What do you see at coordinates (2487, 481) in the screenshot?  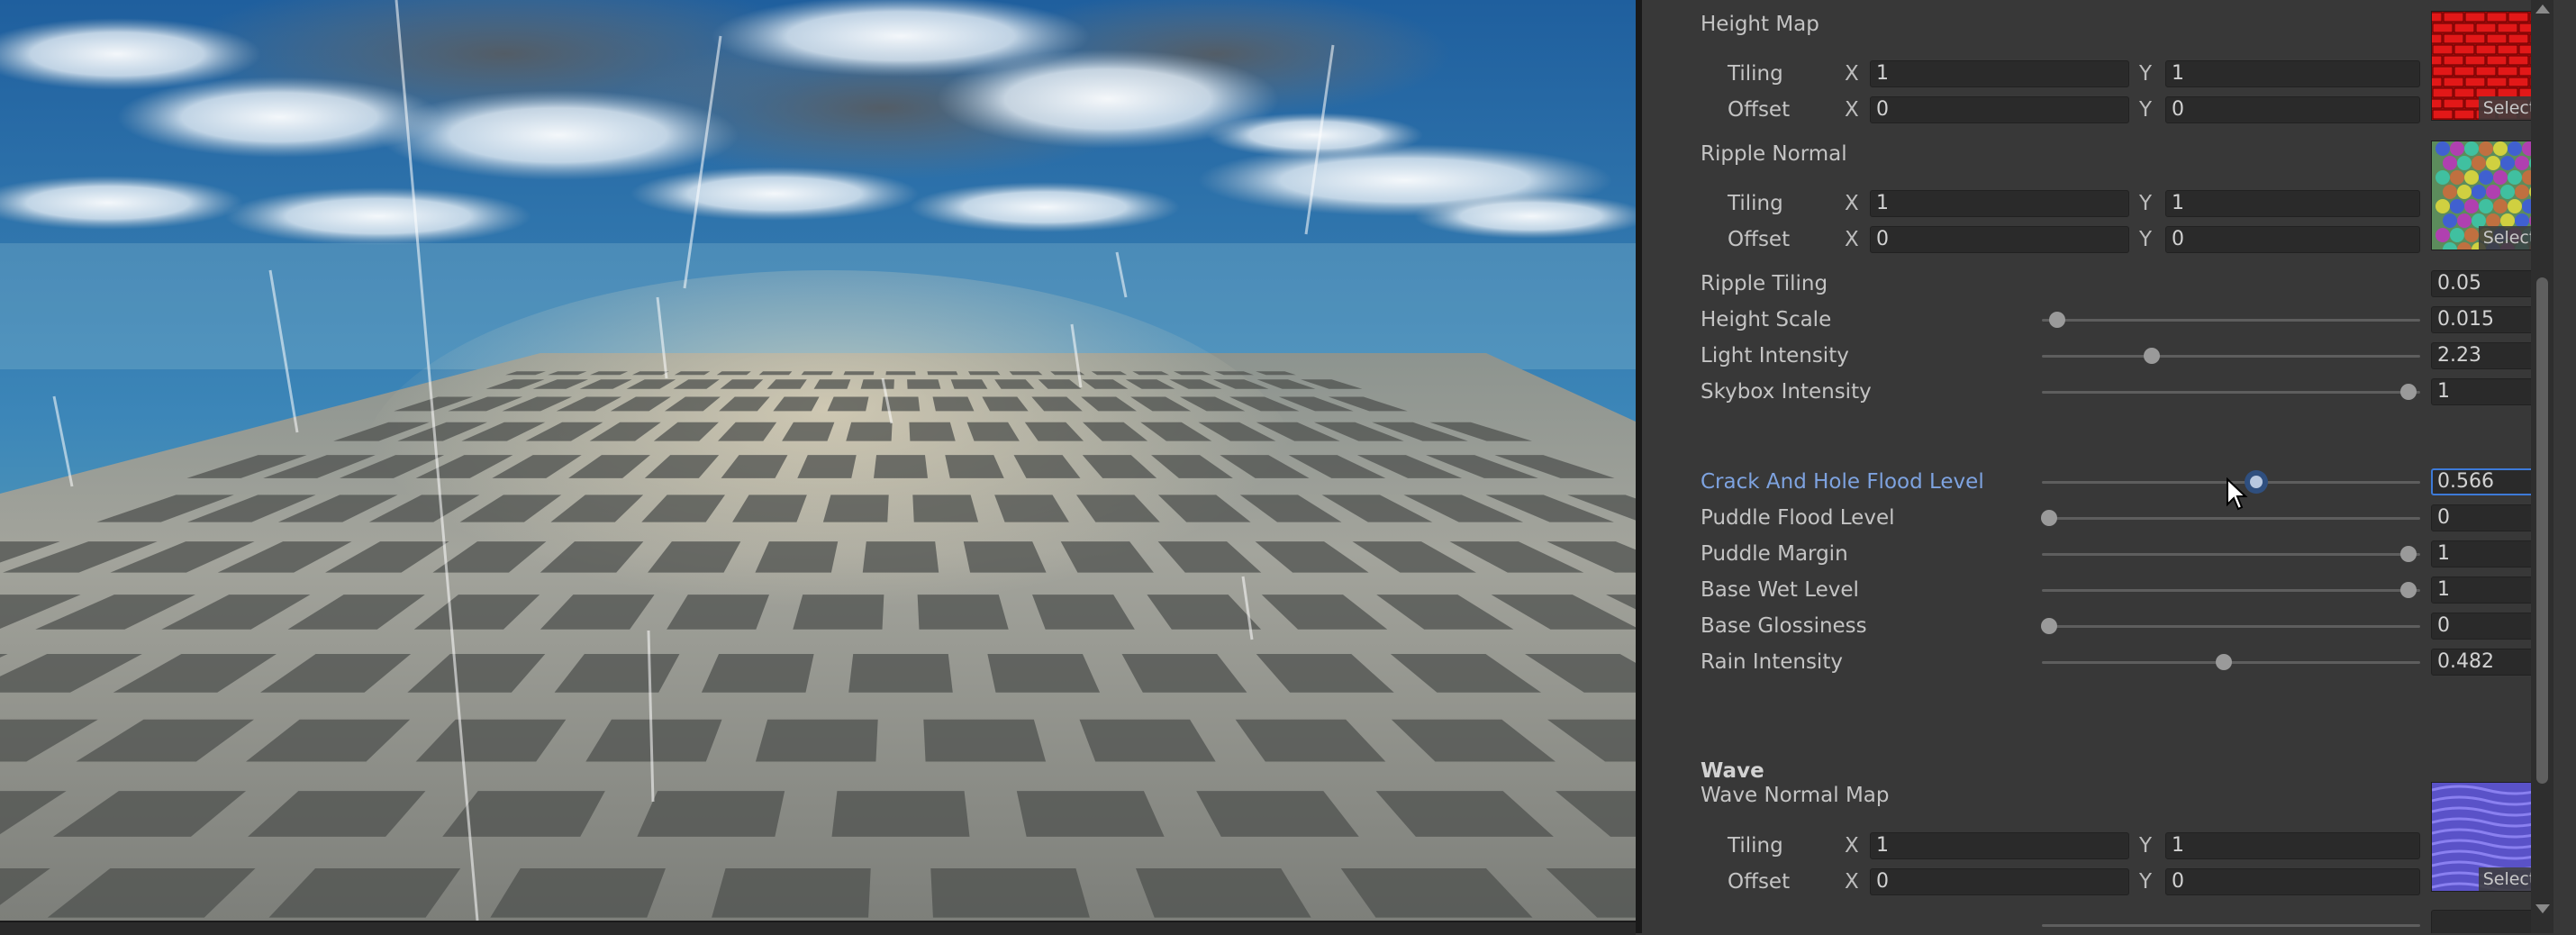 I see `crack-and-hole-flood-level-value-field: 0.566` at bounding box center [2487, 481].